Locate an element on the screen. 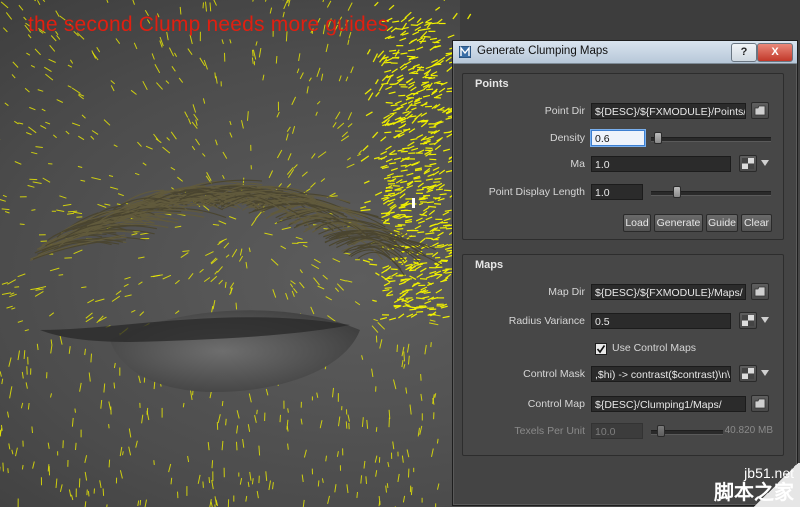 Image resolution: width=800 pixels, height=507 pixels. radius-variance-label: Radius Variance is located at coordinates (546, 321).